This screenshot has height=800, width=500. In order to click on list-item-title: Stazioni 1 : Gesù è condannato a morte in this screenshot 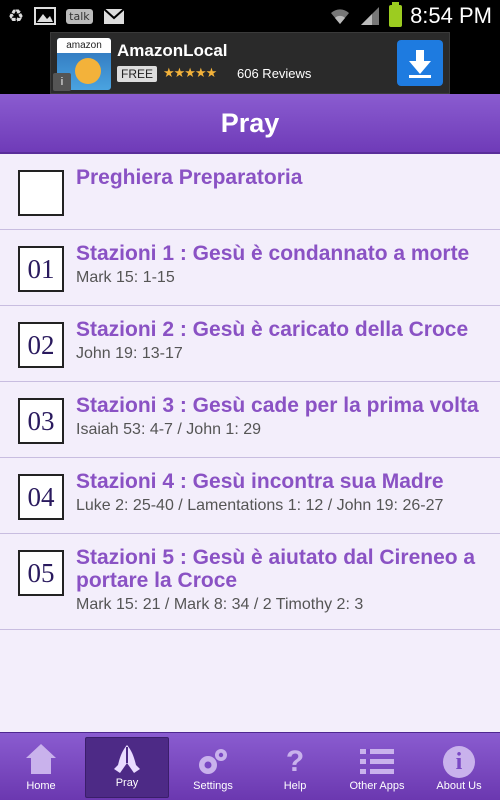, I will do `click(273, 253)`.